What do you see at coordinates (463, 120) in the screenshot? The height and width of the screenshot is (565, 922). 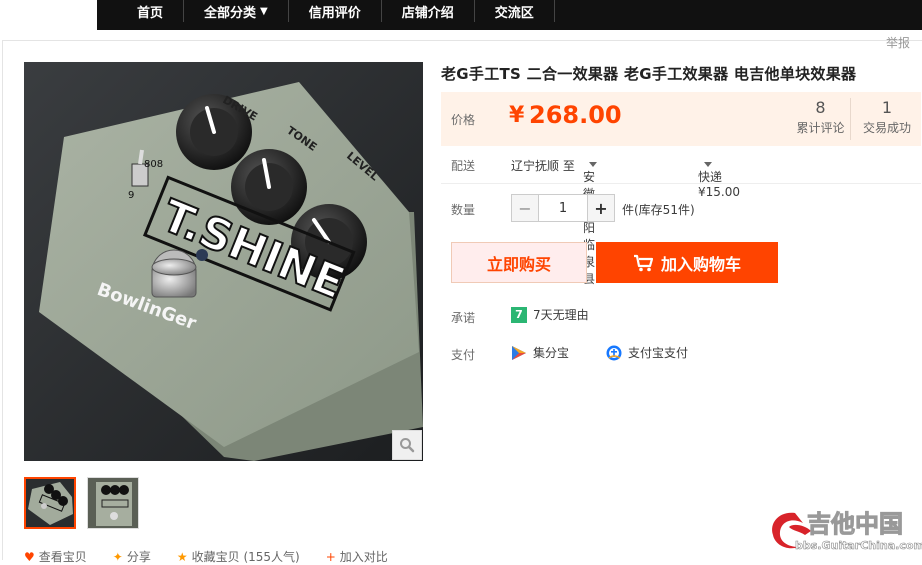 I see `price-label: 价格` at bounding box center [463, 120].